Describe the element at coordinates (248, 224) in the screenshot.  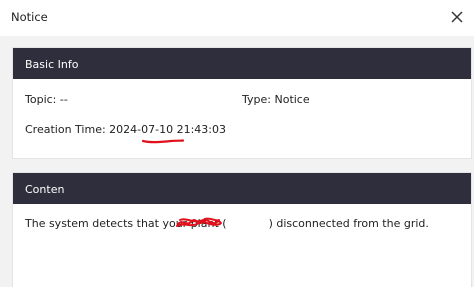
I see `redacted-plant-name` at that location.